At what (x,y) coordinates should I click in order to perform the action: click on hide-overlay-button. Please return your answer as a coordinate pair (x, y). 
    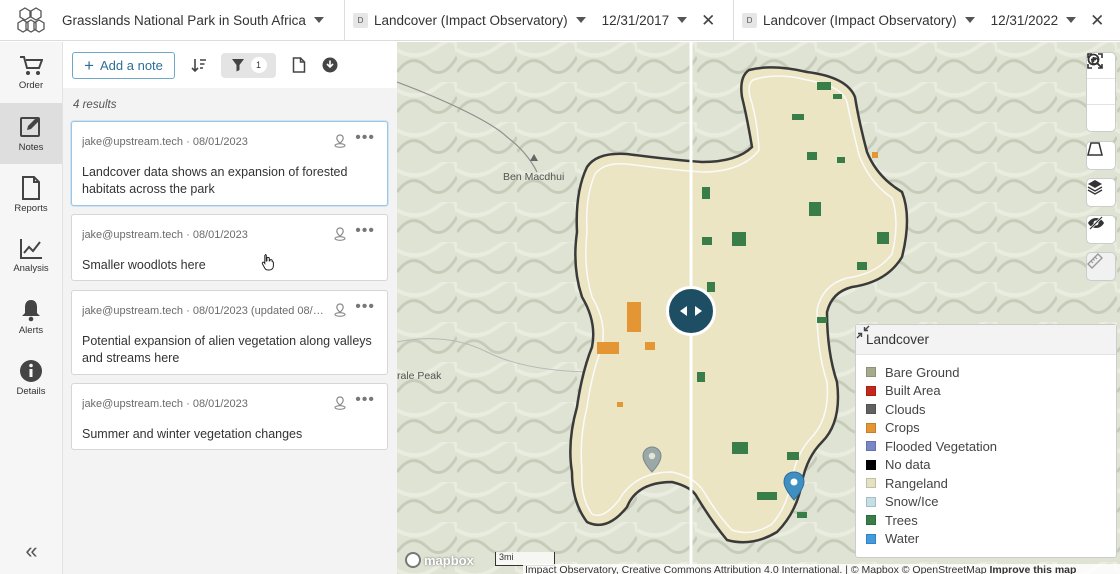
    Looking at the image, I should click on (1101, 229).